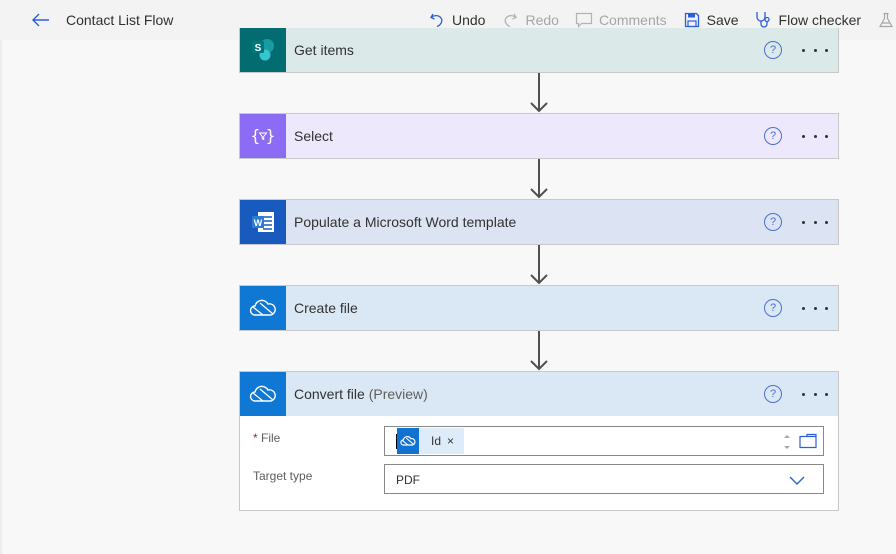 This screenshot has width=896, height=554. I want to click on target-type-label: Target type, so click(283, 476).